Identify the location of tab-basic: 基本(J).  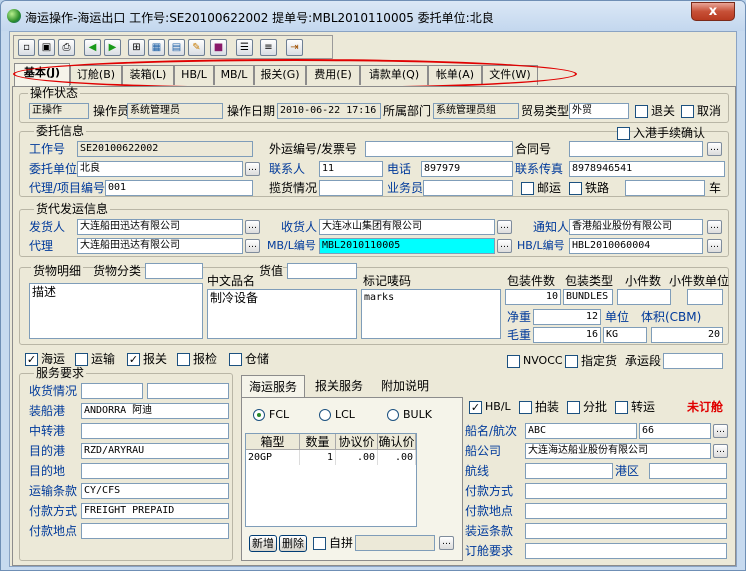
(42, 74).